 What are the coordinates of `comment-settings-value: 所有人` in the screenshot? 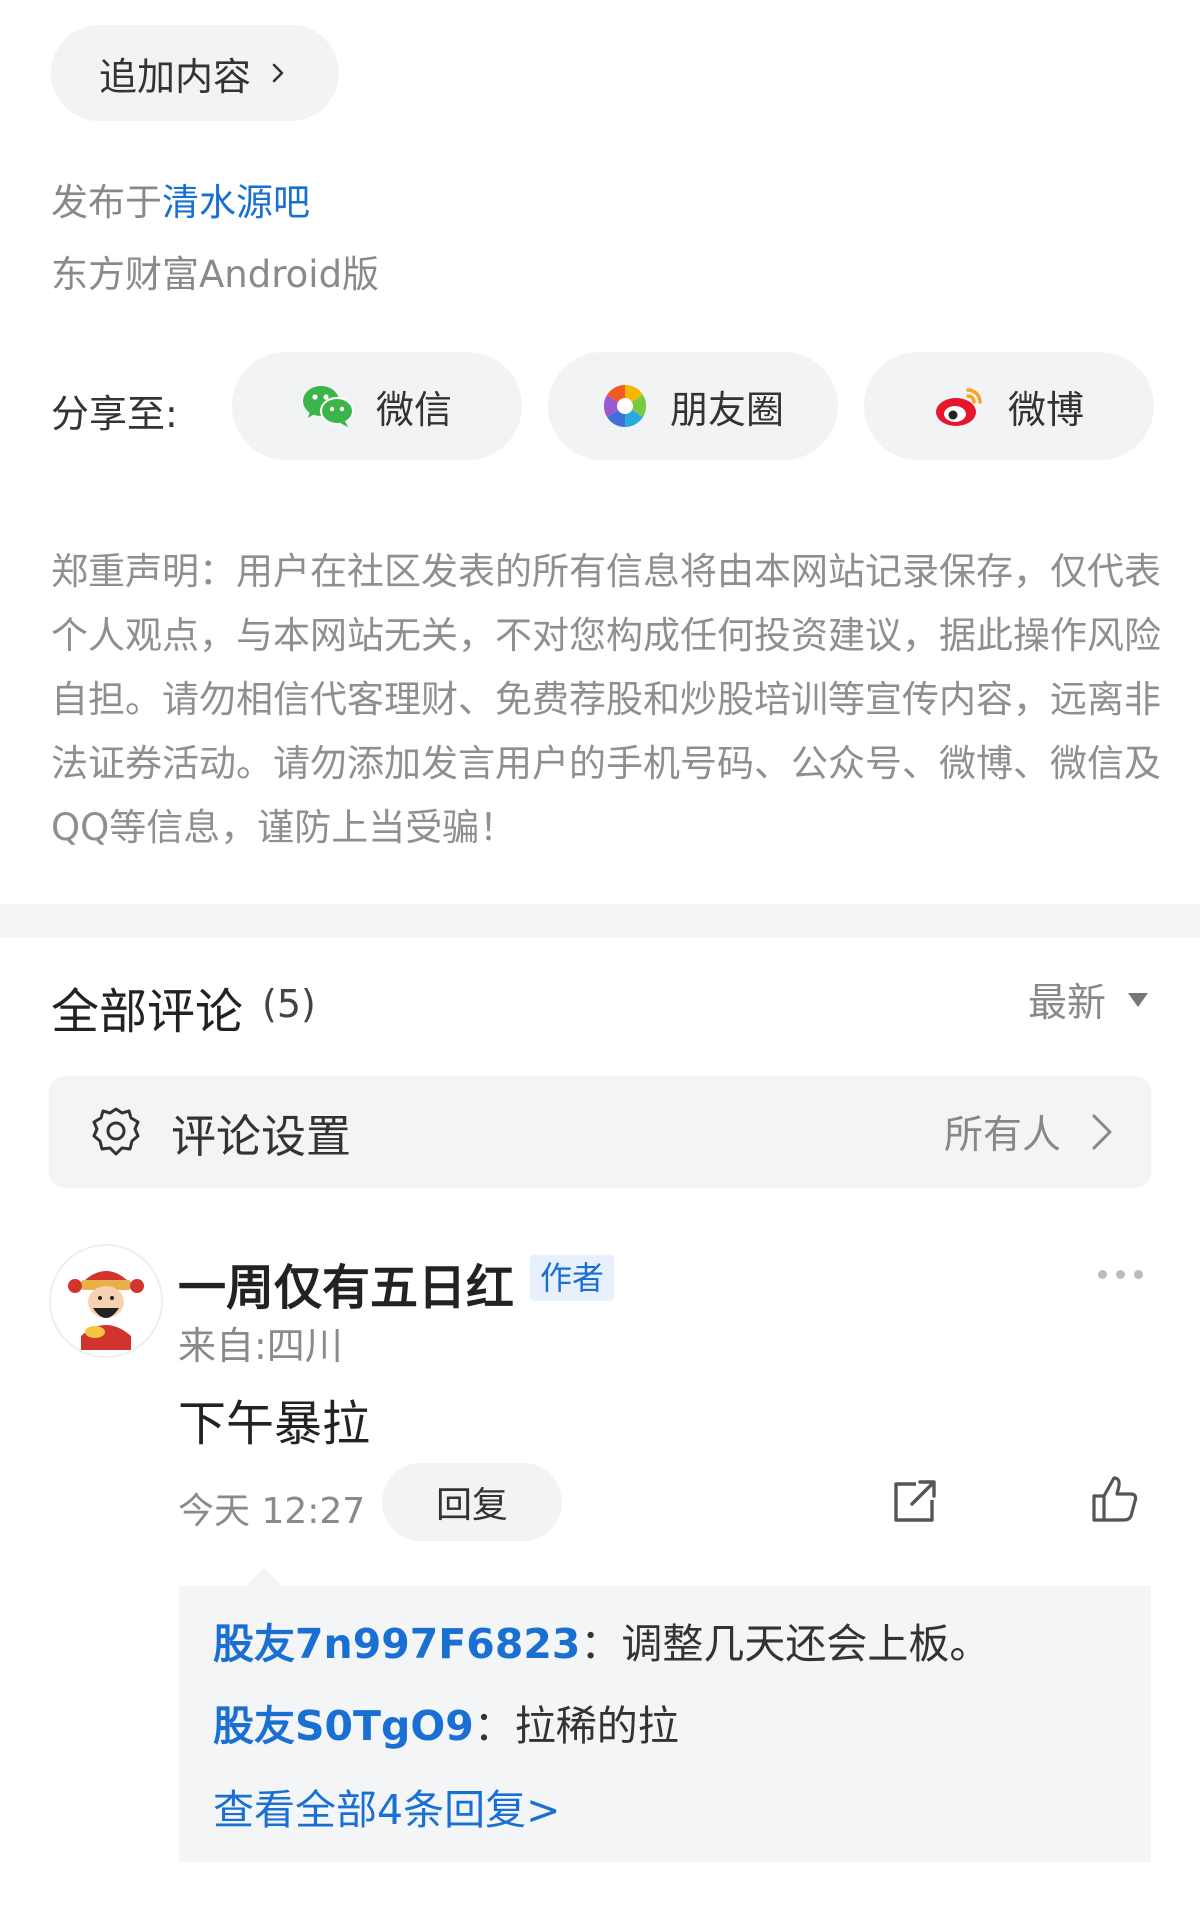 It's located at (1002, 1135).